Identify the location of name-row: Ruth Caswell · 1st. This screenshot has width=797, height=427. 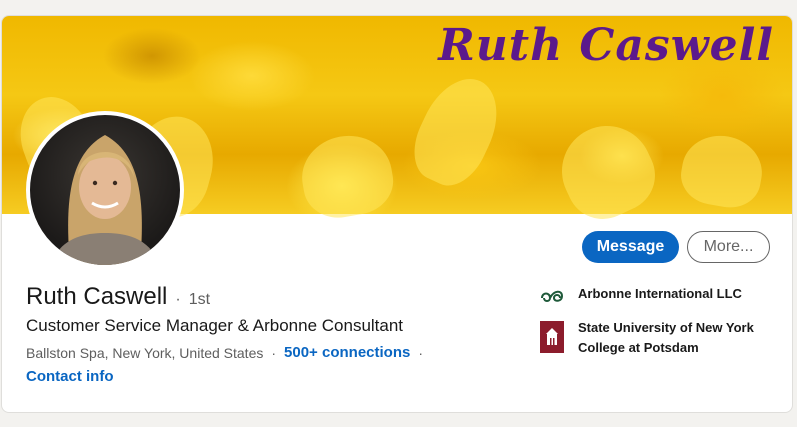
(118, 297).